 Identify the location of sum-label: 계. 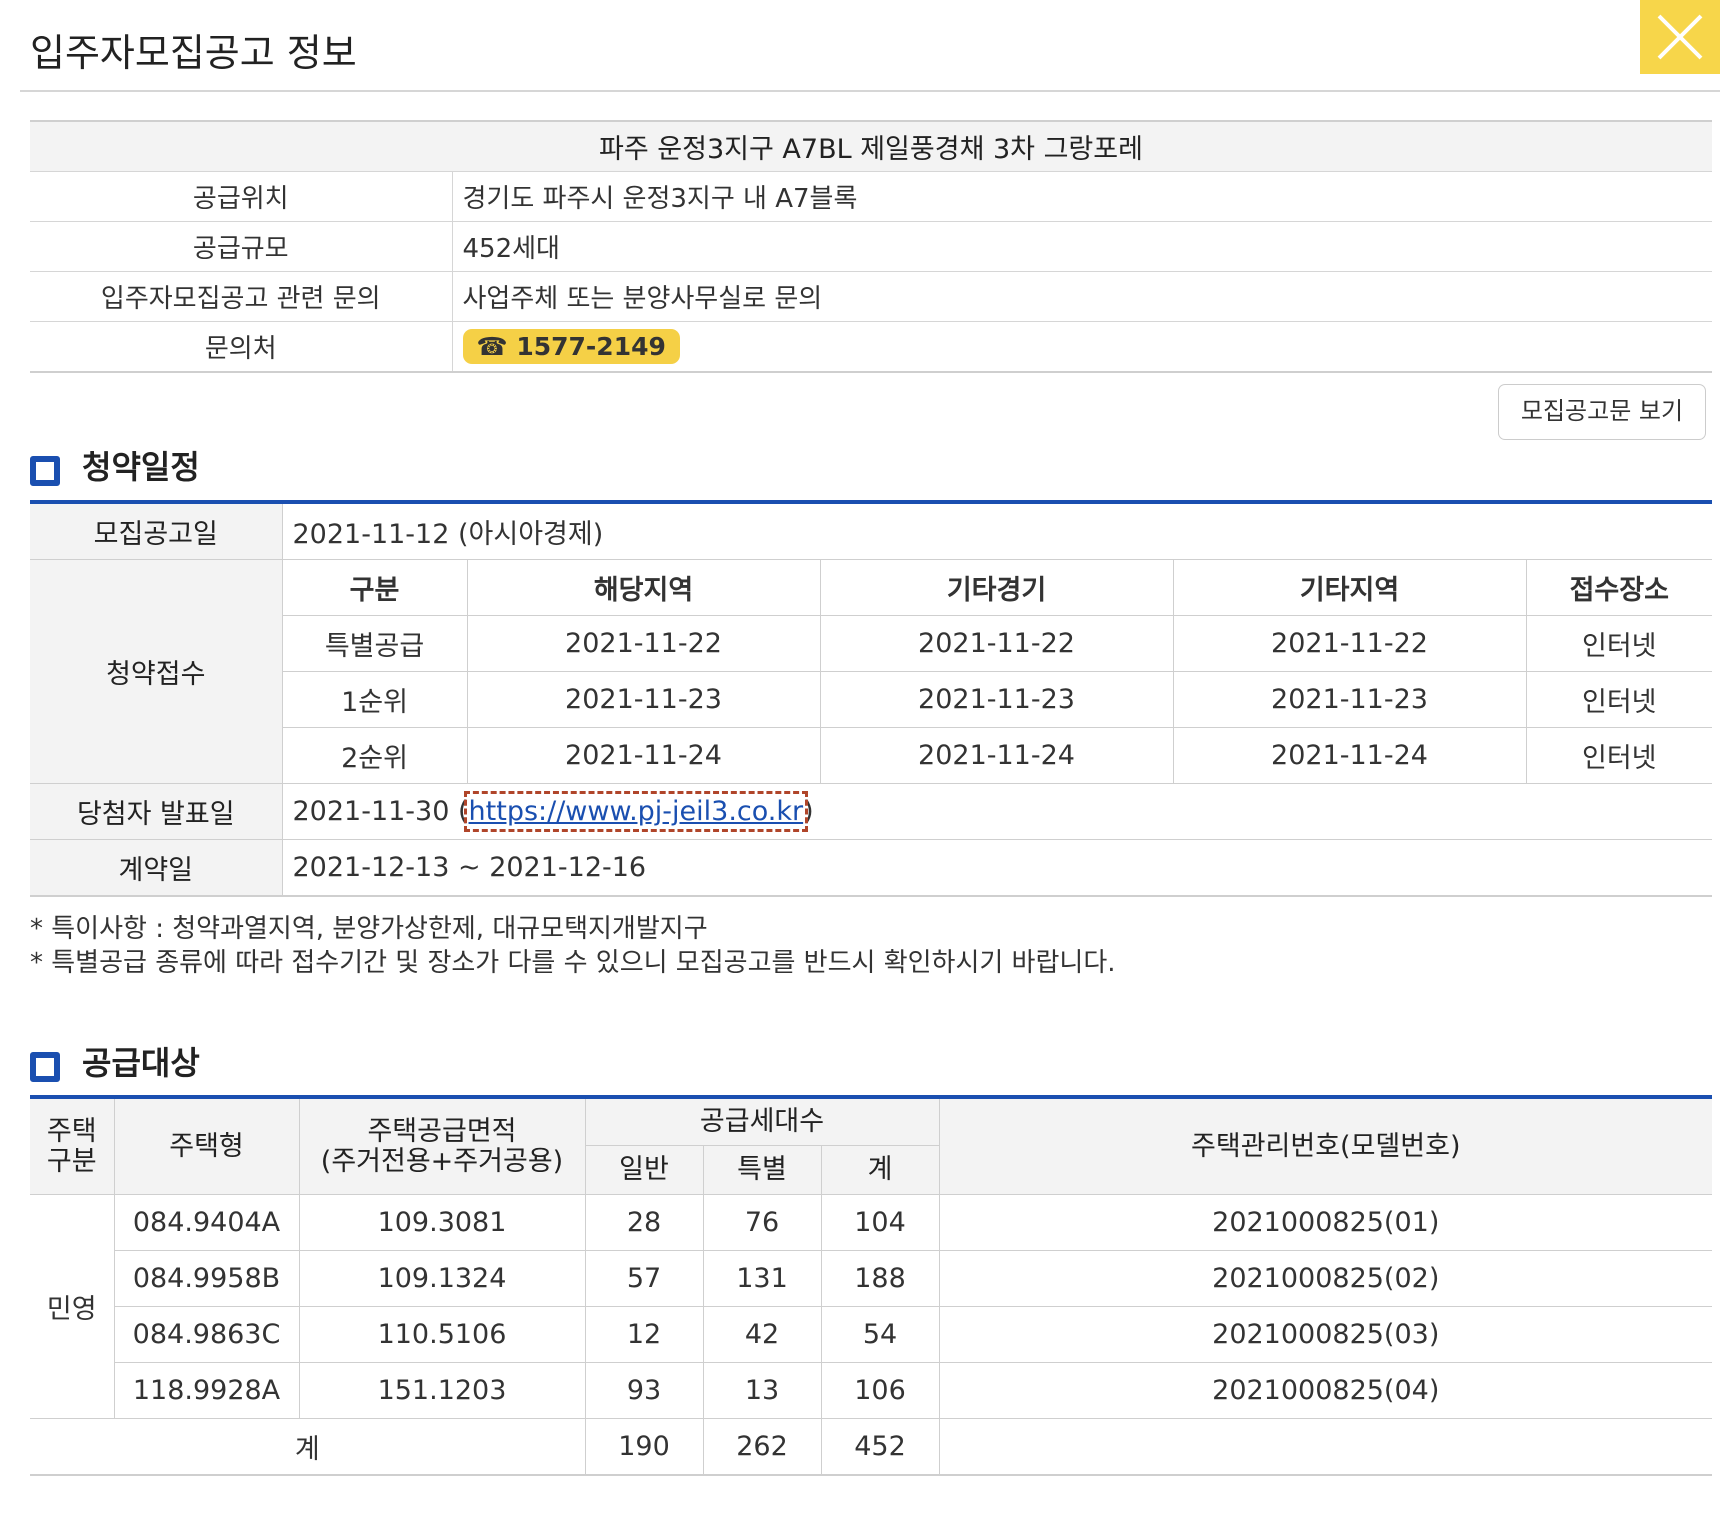
(308, 1446).